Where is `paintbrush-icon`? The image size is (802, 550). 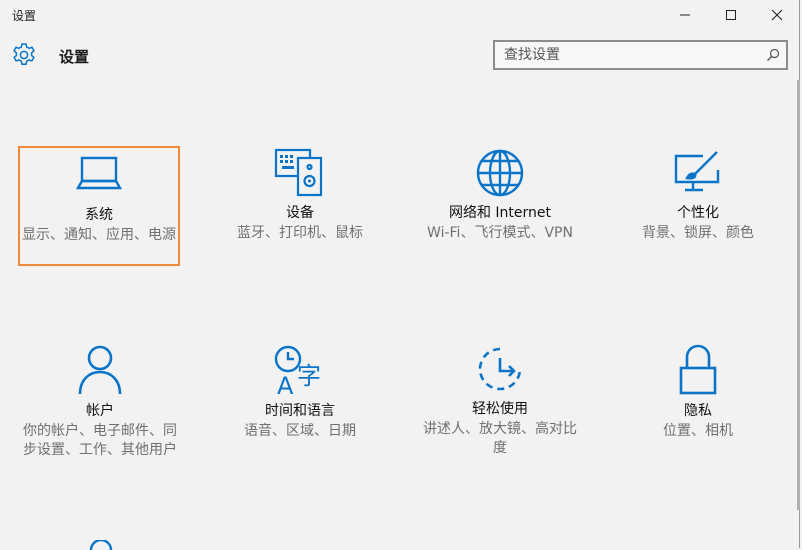 paintbrush-icon is located at coordinates (697, 171).